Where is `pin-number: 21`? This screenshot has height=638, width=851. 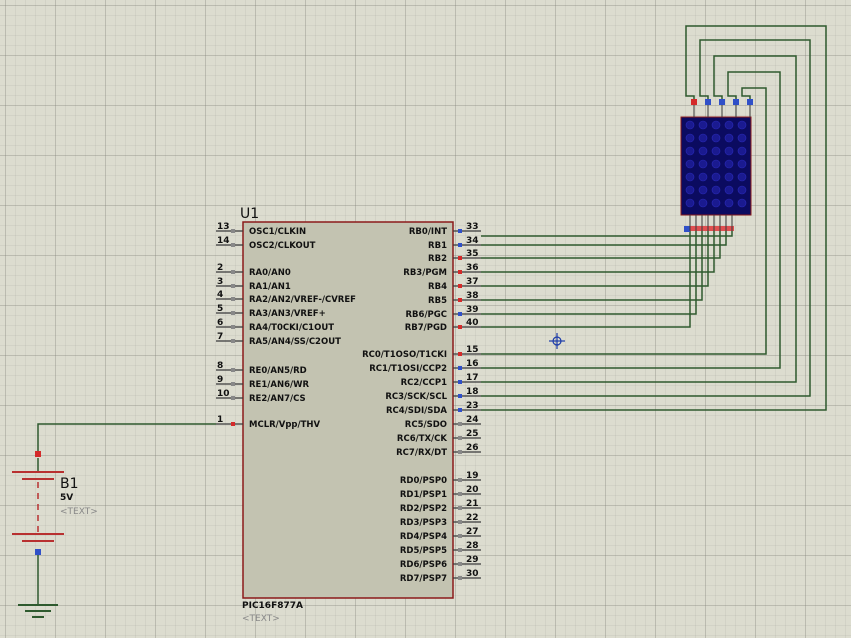 pin-number: 21 is located at coordinates (472, 504).